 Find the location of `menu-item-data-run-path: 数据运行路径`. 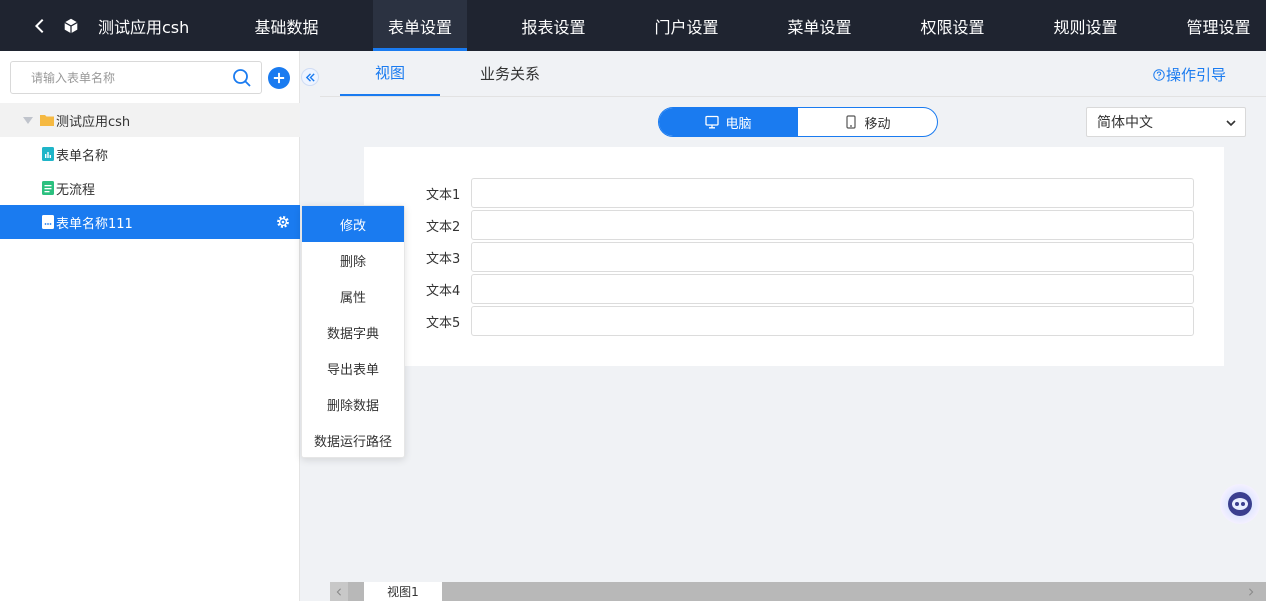

menu-item-data-run-path: 数据运行路径 is located at coordinates (353, 440).